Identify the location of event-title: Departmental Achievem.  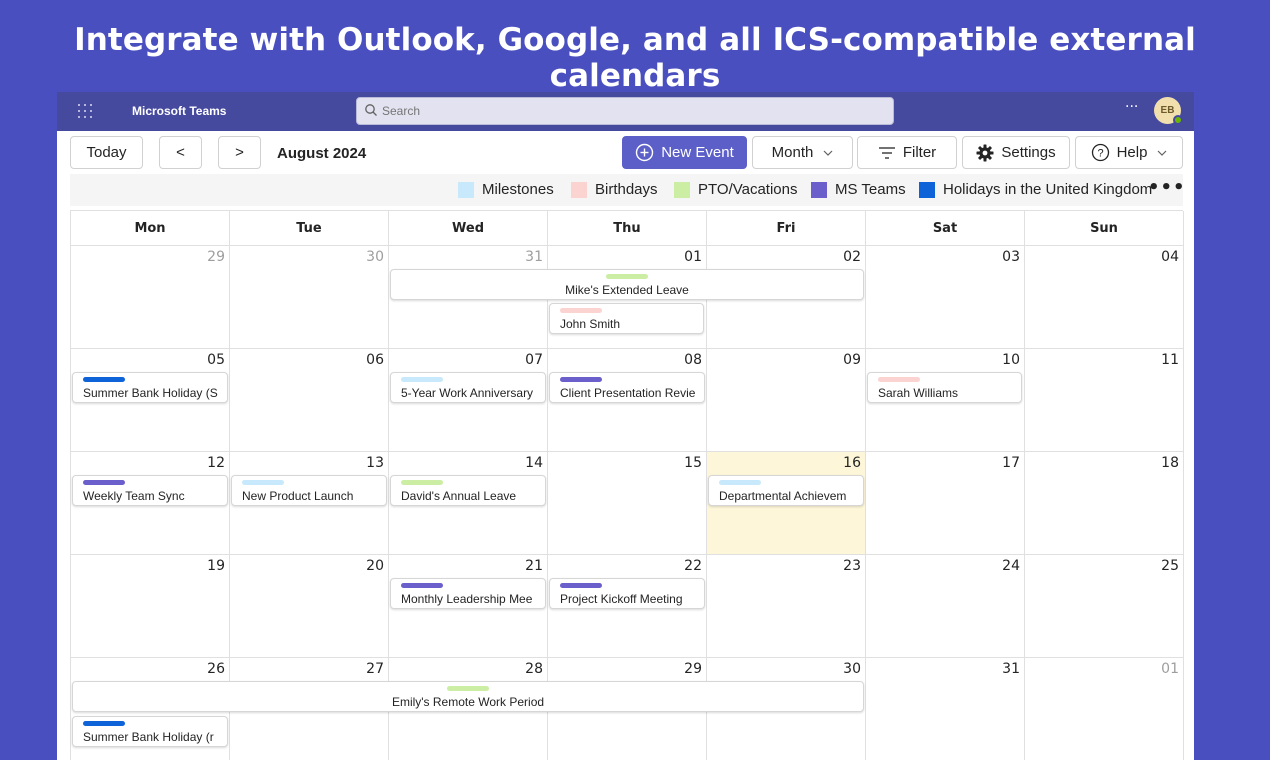
(783, 496).